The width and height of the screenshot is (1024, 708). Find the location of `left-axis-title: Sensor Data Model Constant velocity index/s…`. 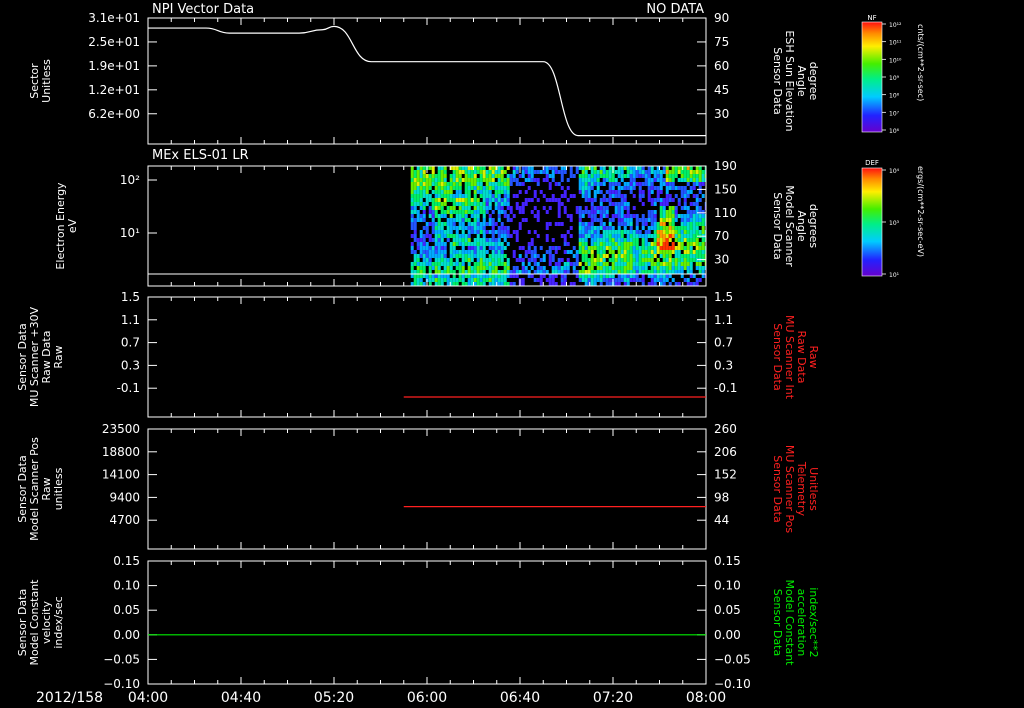

left-axis-title: Sensor Data Model Constant velocity index/s… is located at coordinates (40, 622).